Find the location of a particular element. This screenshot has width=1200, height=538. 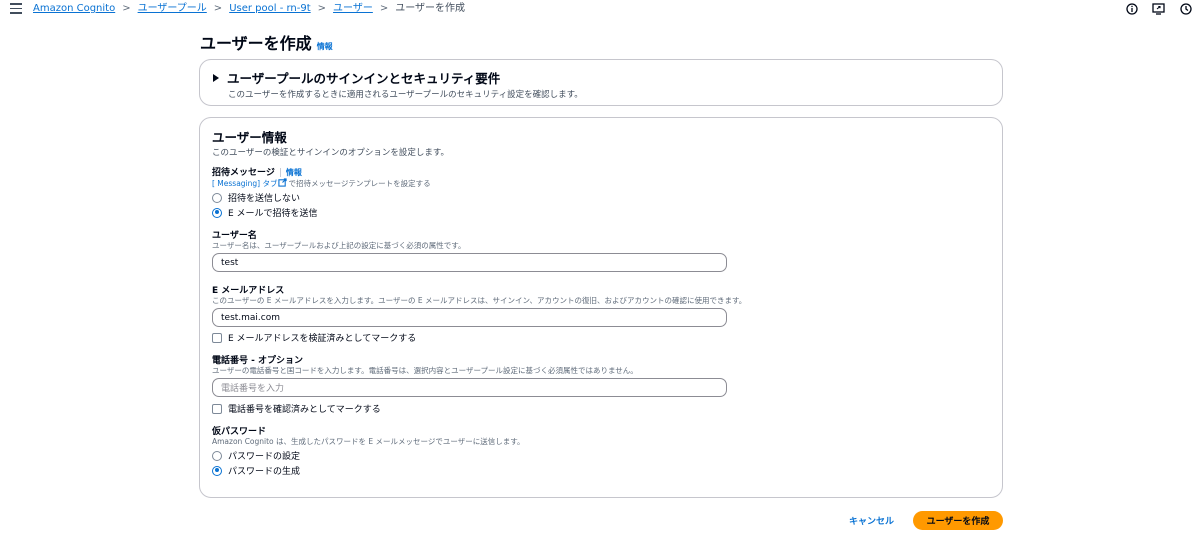

breadcrumb-current: ユーザーを作成 is located at coordinates (430, 8).